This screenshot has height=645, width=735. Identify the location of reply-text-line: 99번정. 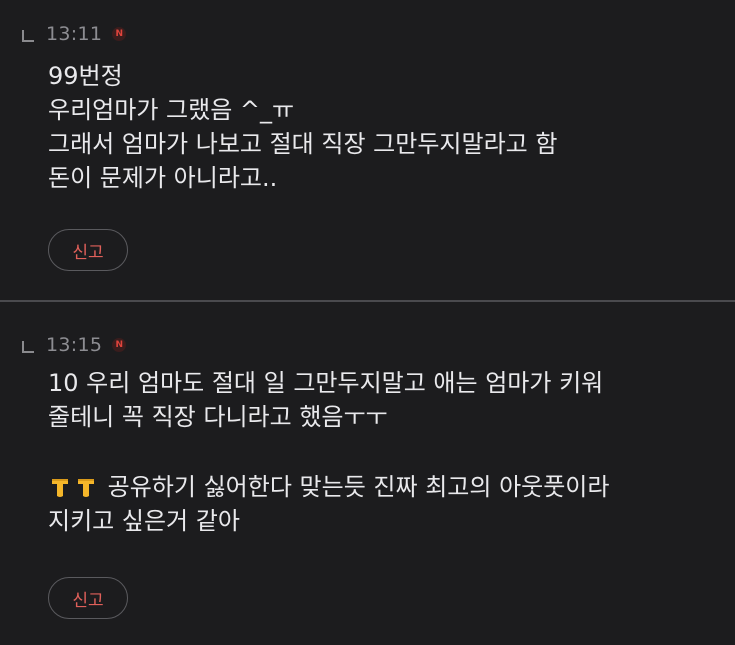
(85, 76).